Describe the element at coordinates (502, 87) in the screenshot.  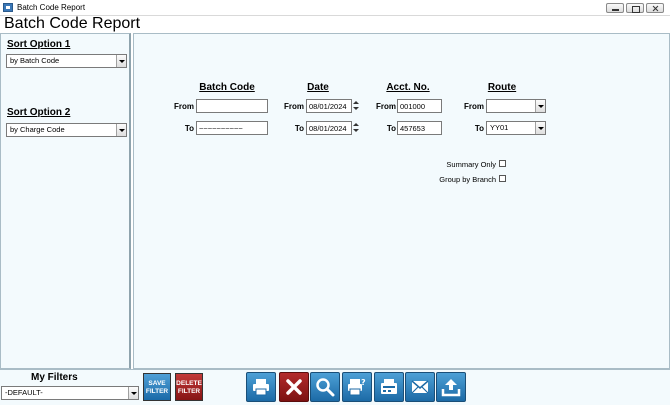
I see `route-header: Route` at that location.